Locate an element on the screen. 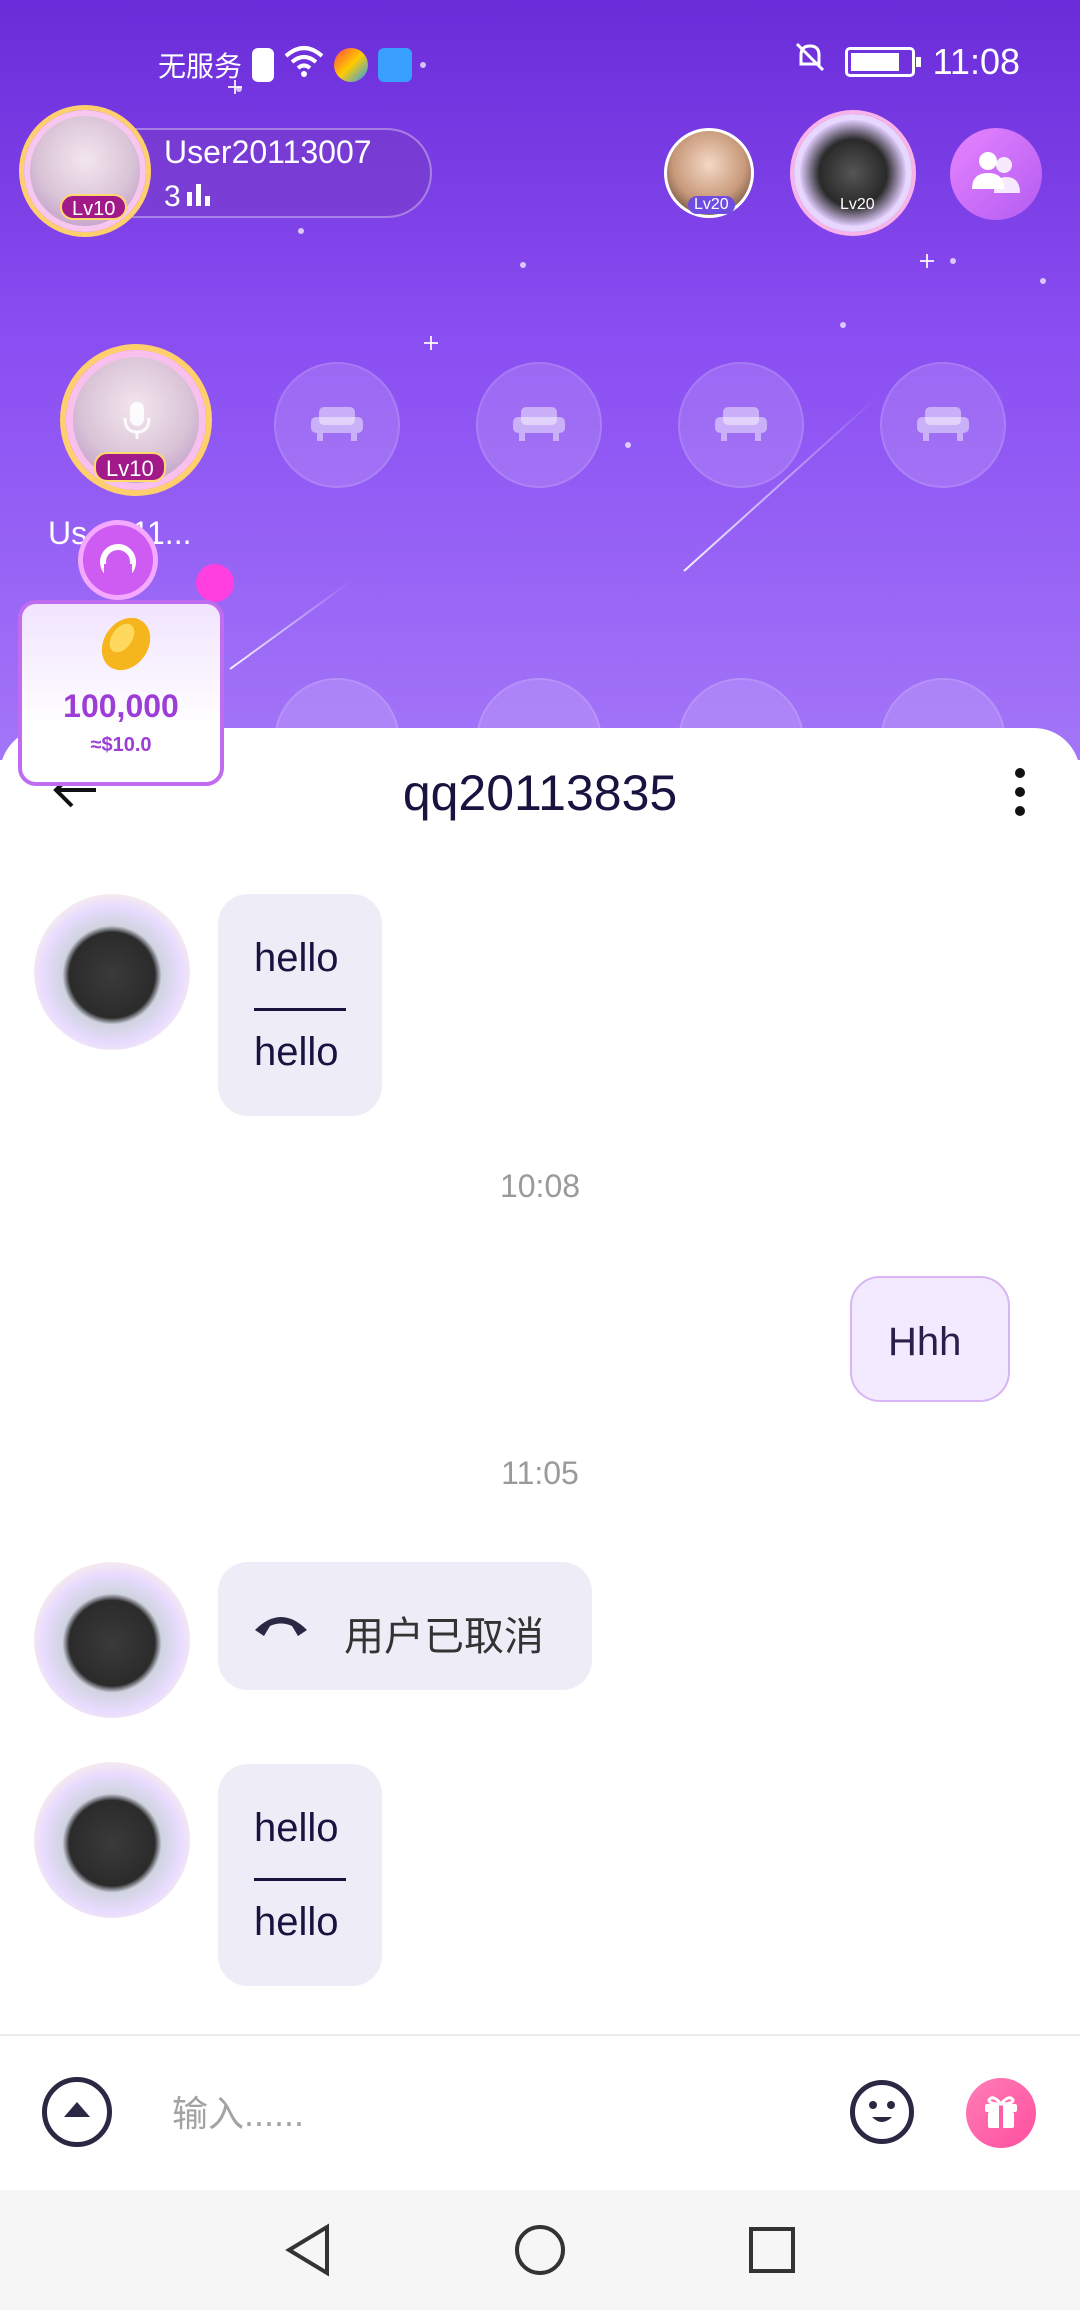  status-bar: 无服务 11:08 is located at coordinates (540, 60).